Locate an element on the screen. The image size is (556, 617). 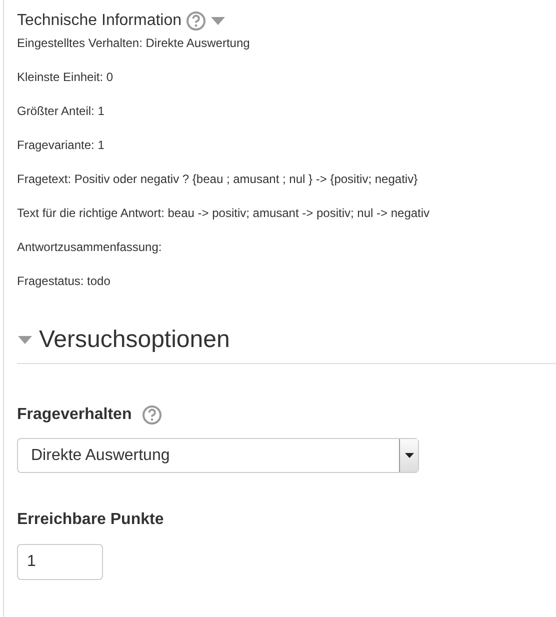
section-title: Technische Information is located at coordinates (99, 21).